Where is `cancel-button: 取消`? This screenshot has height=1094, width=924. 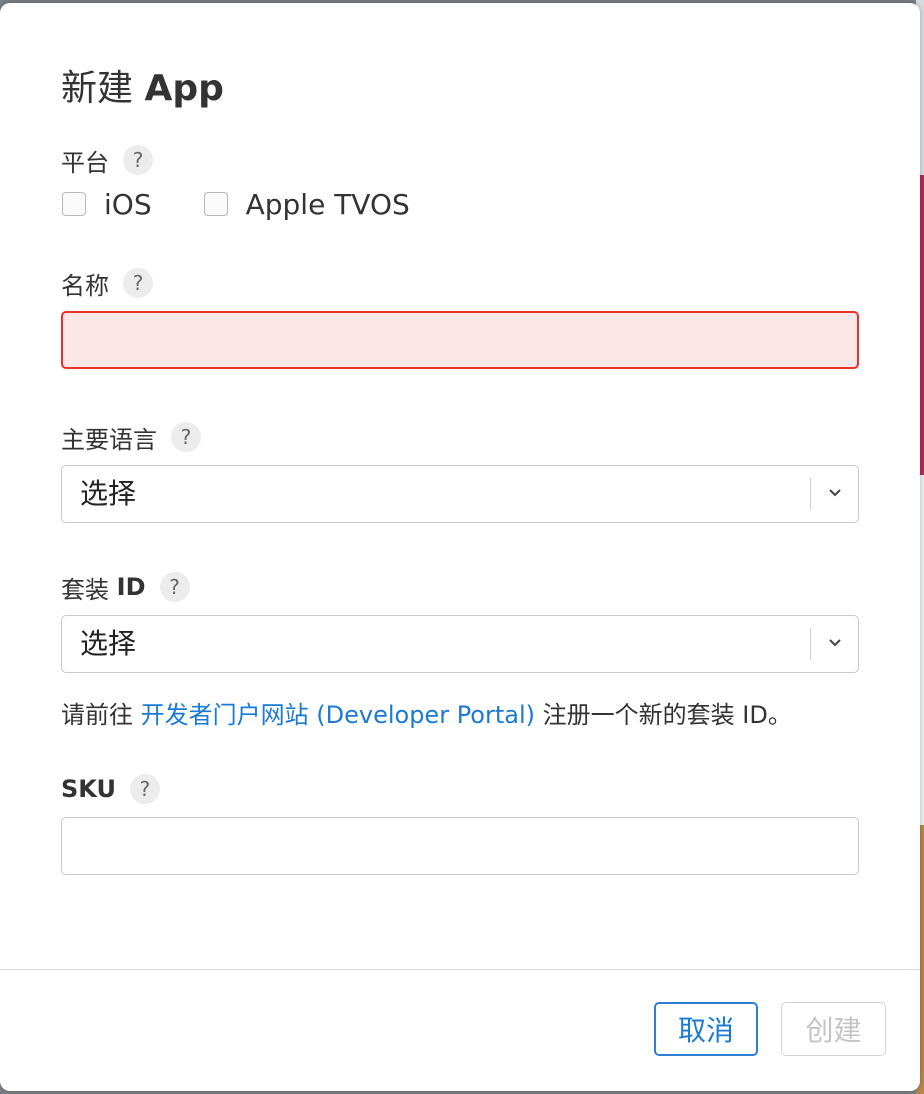
cancel-button: 取消 is located at coordinates (706, 1029).